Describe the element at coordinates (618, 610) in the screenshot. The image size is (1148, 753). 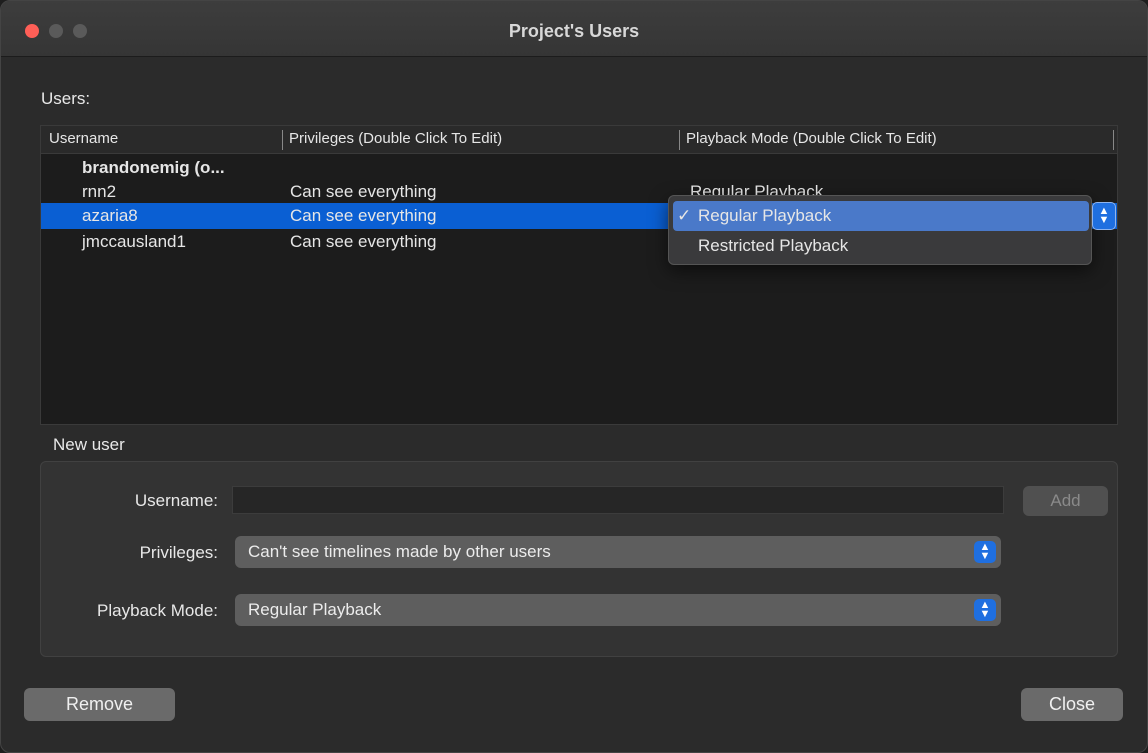
I see `playback-mode-select: Regular Playback ▲ ▼` at that location.